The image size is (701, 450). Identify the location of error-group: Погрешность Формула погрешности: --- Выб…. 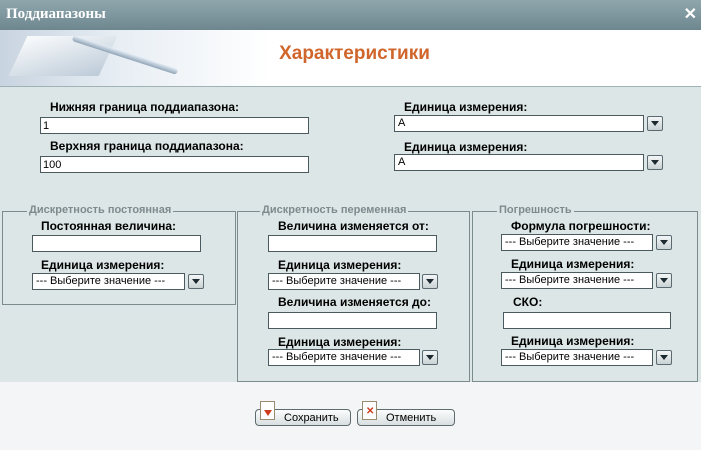
(585, 293).